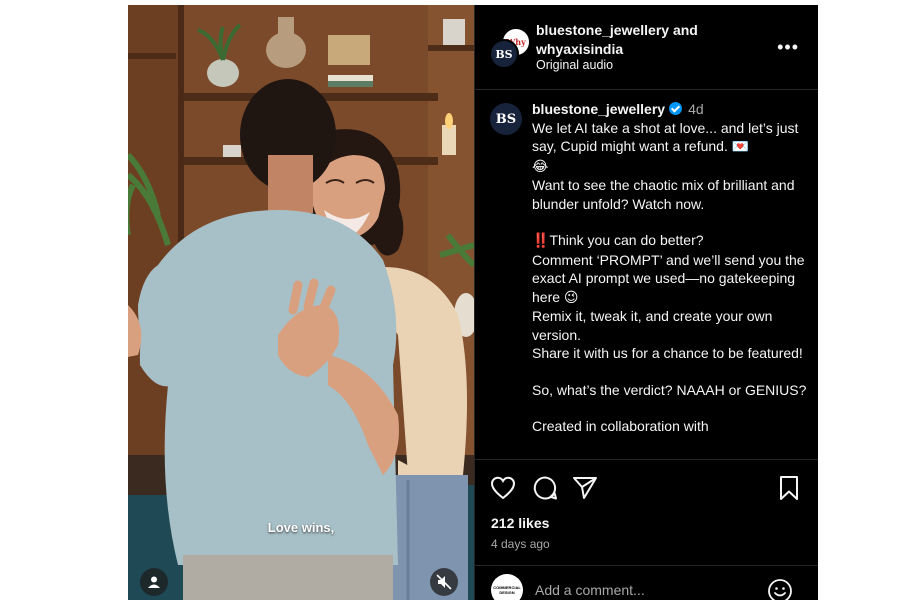 The width and height of the screenshot is (900, 600). Describe the element at coordinates (571, 297) in the screenshot. I see `wink-emoji: 😉` at that location.